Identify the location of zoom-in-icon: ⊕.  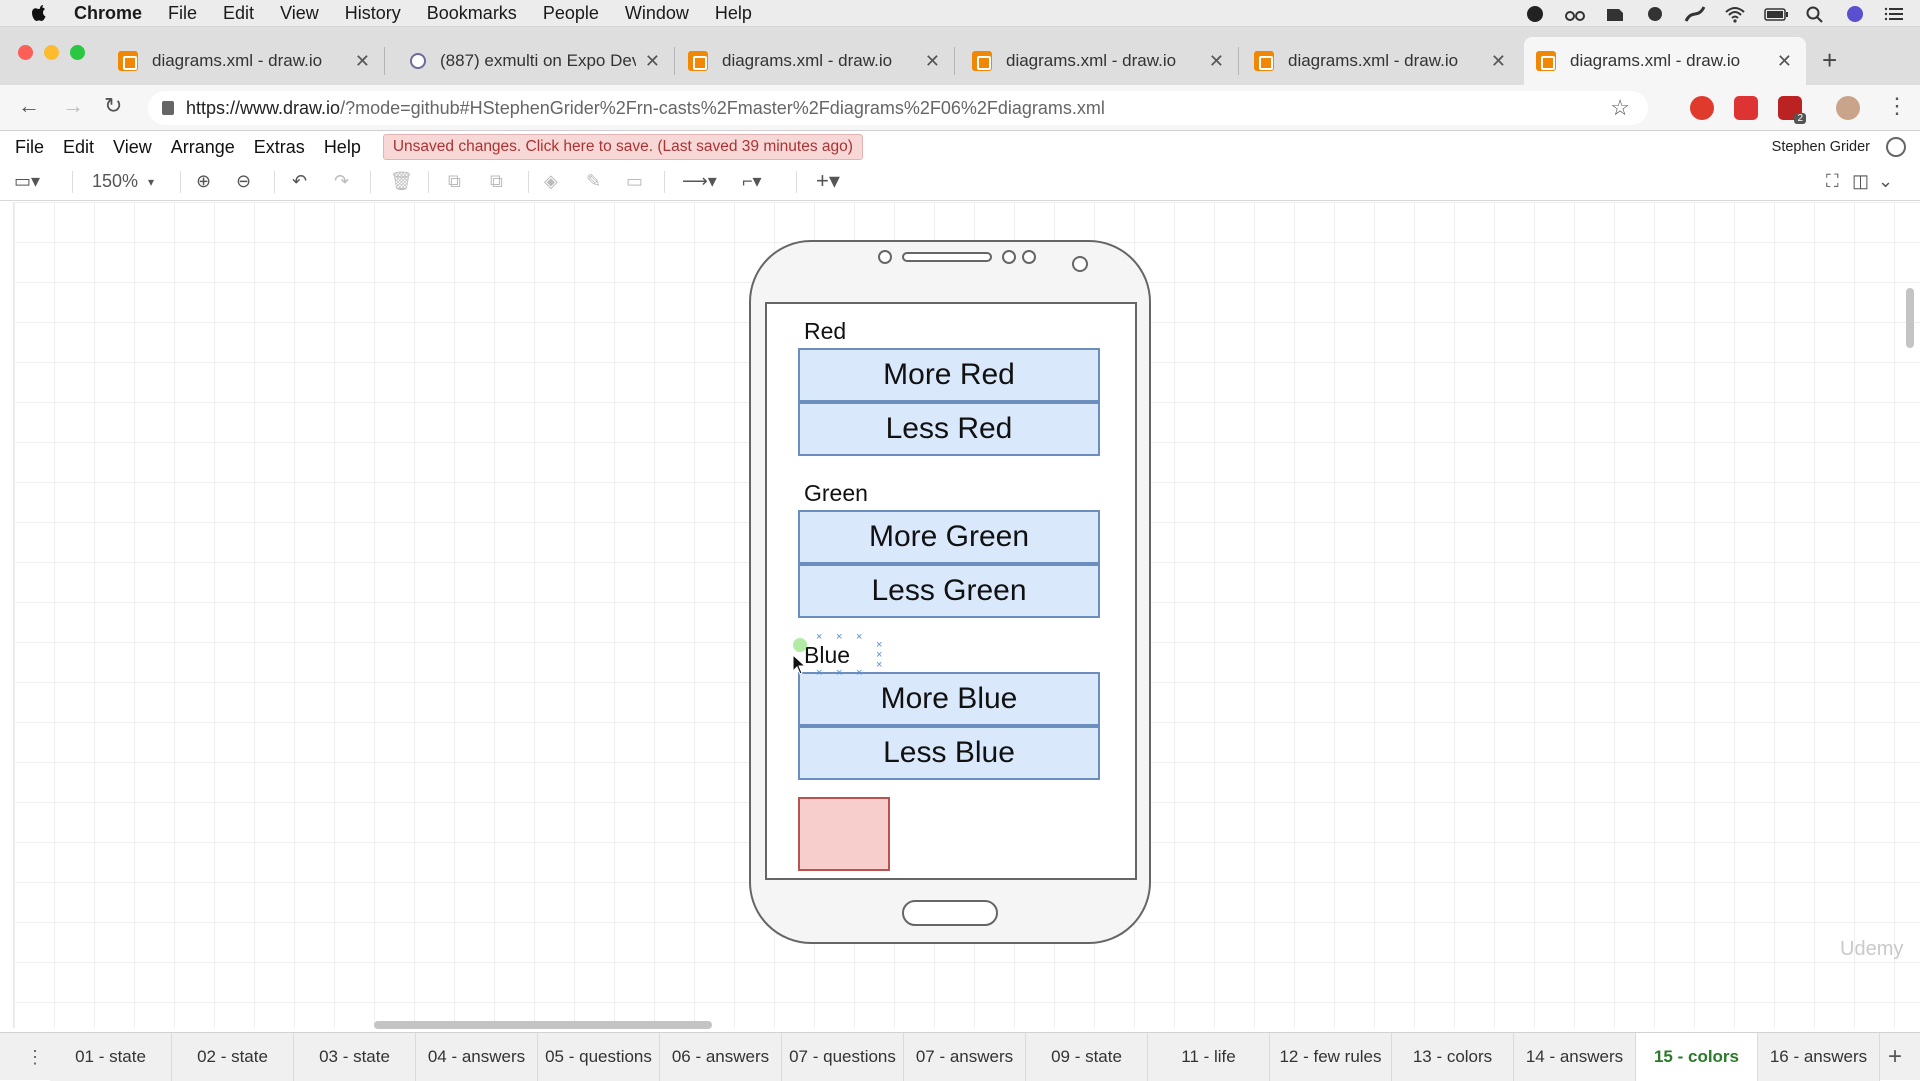
(203, 181).